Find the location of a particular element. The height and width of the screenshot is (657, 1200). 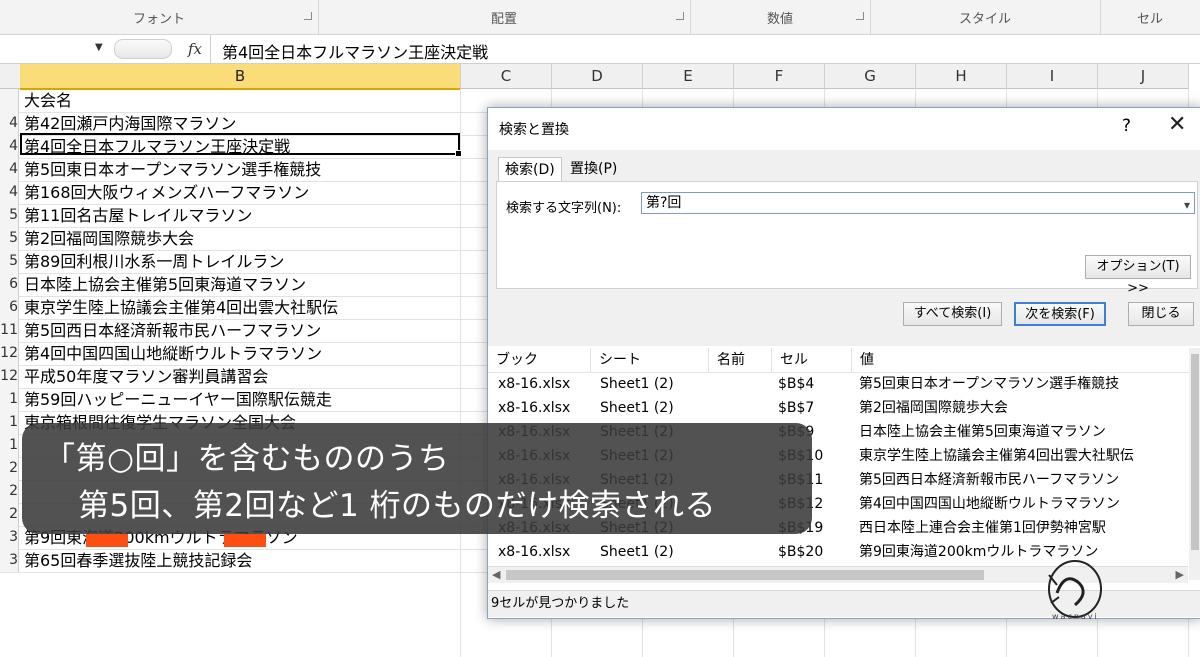

row-number: 11 is located at coordinates (9, 330).